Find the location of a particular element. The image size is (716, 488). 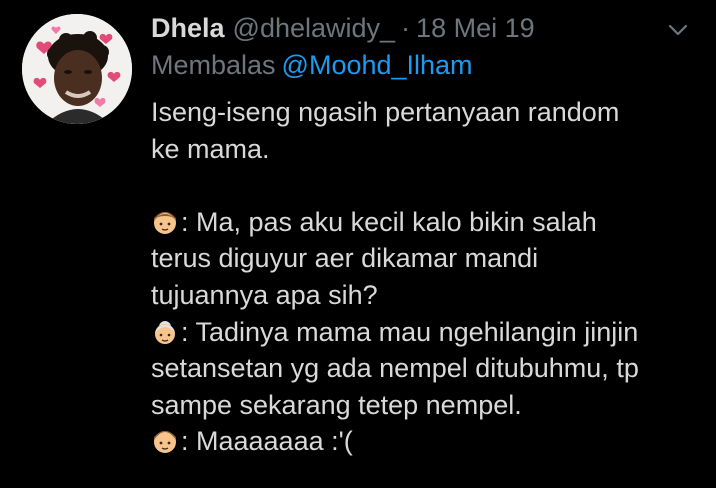

text-line: tujuannya apa sih? is located at coordinates (264, 294).